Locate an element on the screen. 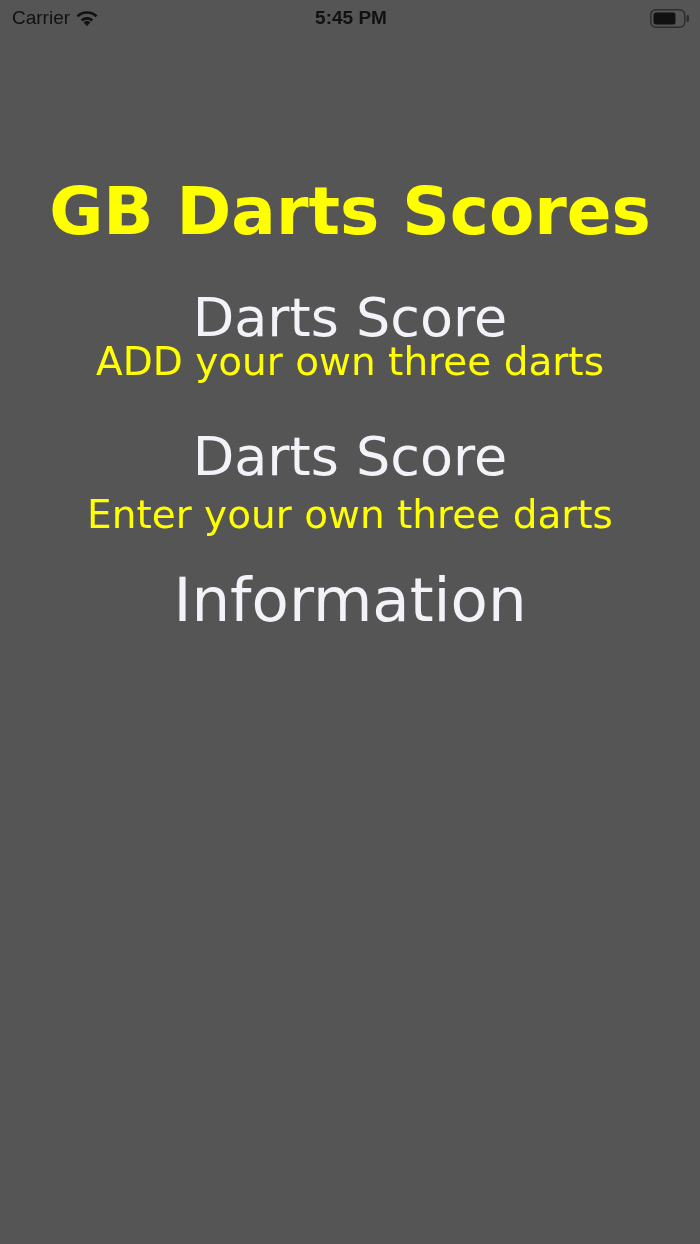 The image size is (700, 1244). menu-subtitle: ADD your own three darts is located at coordinates (350, 362).